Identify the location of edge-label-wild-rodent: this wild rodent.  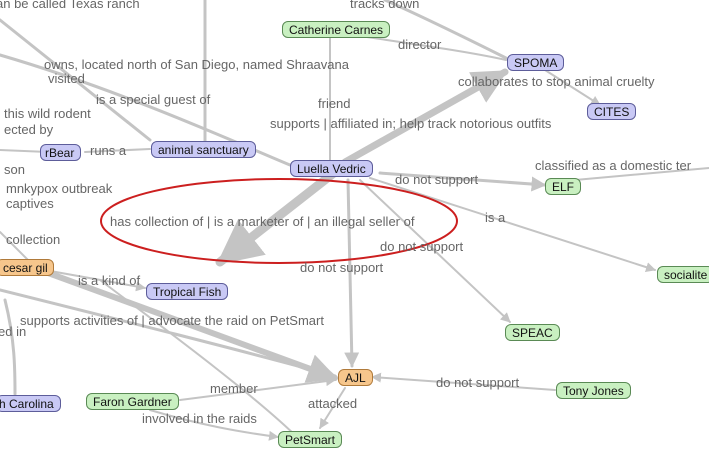
(47, 113).